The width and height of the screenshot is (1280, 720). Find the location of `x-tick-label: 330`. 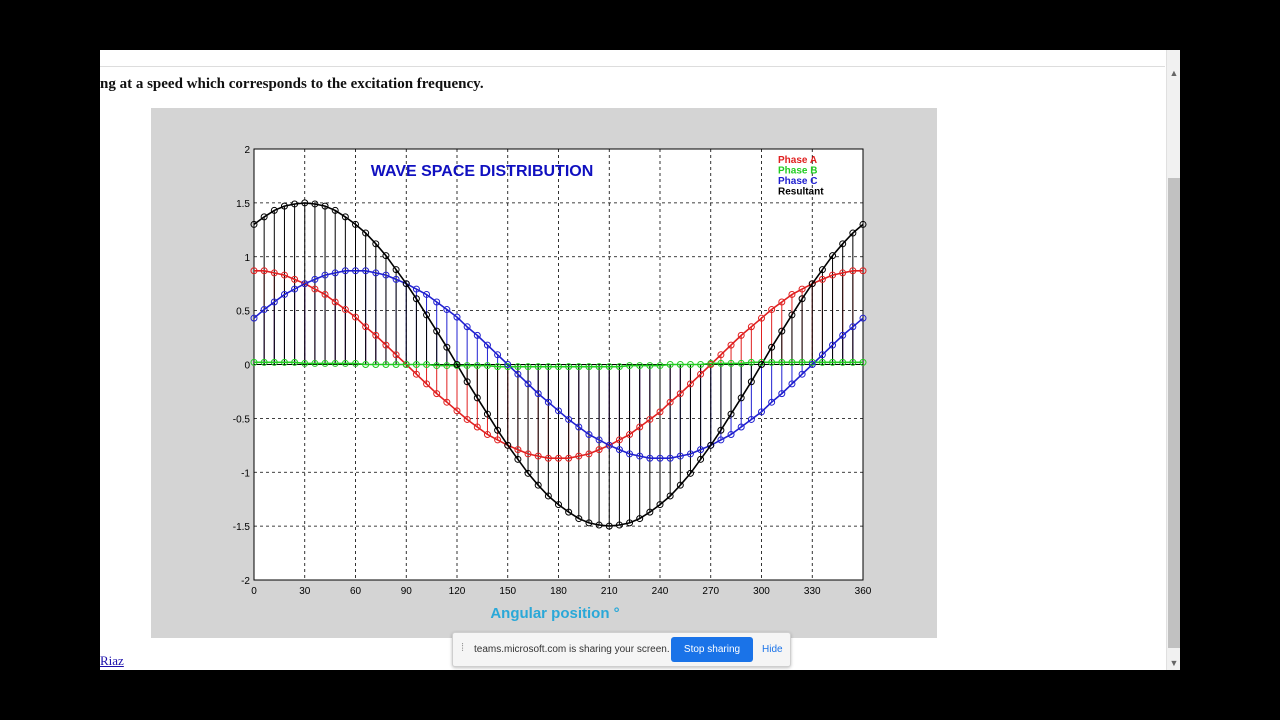

x-tick-label: 330 is located at coordinates (812, 591).